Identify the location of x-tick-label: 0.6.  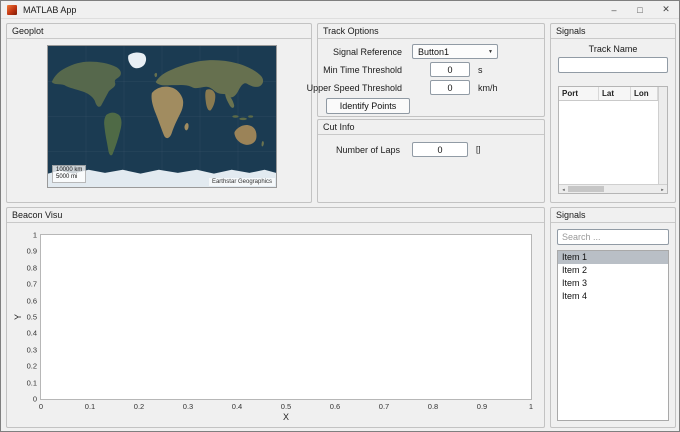
(335, 406).